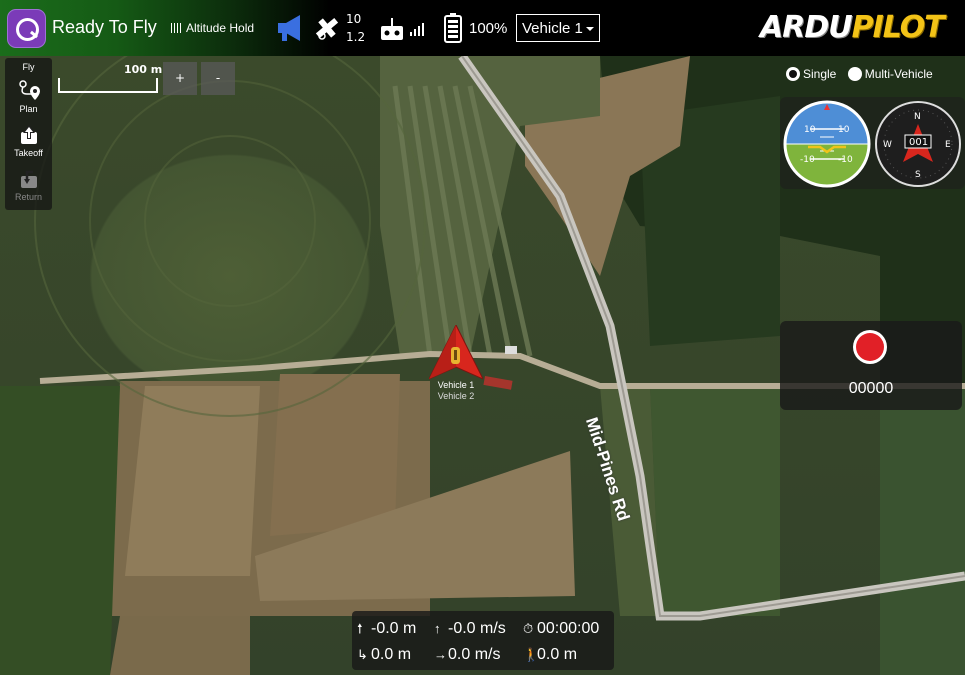 This screenshot has width=965, height=675. I want to click on fly-tool: Fly, so click(28, 67).